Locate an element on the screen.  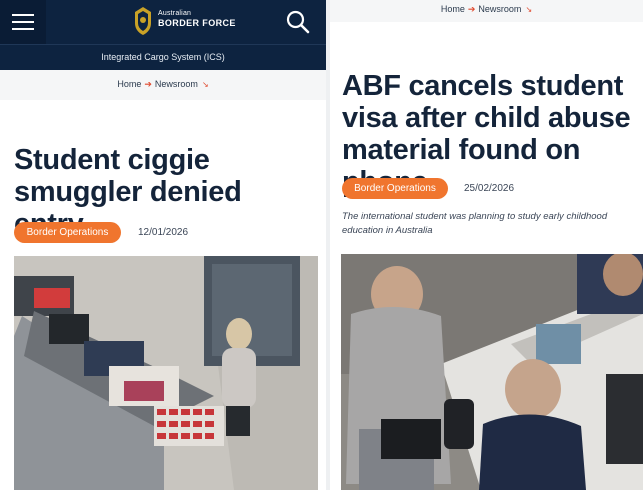
crest-logo-icon is located at coordinates (143, 21).